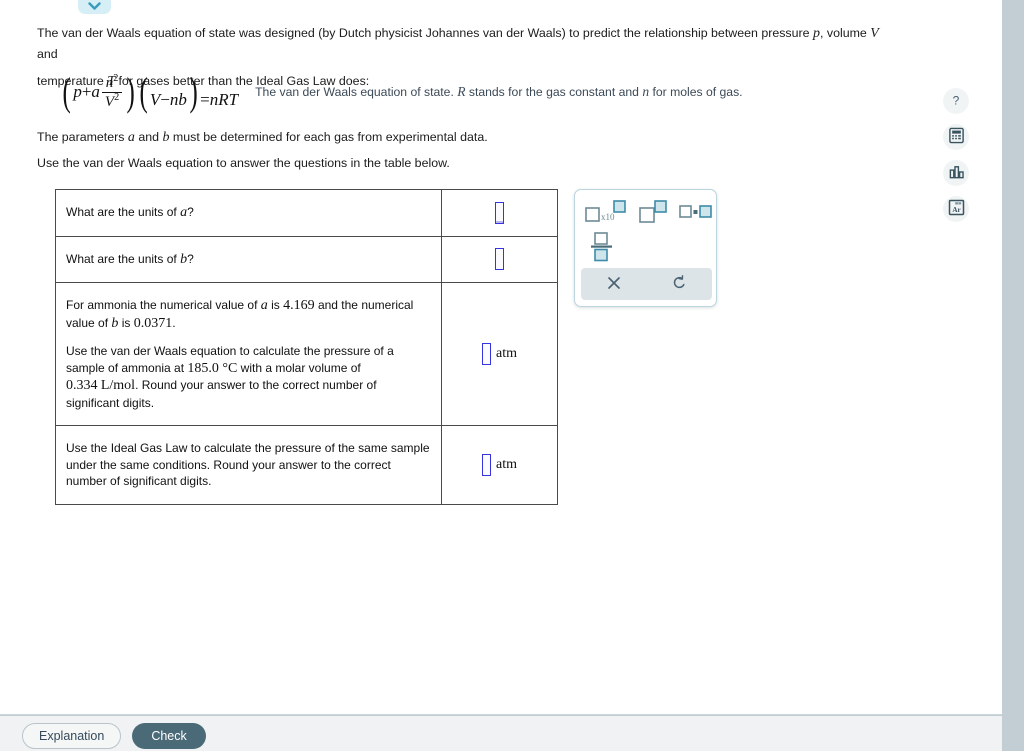 The width and height of the screenshot is (1024, 751). I want to click on chevron-down-icon, so click(94, 6).